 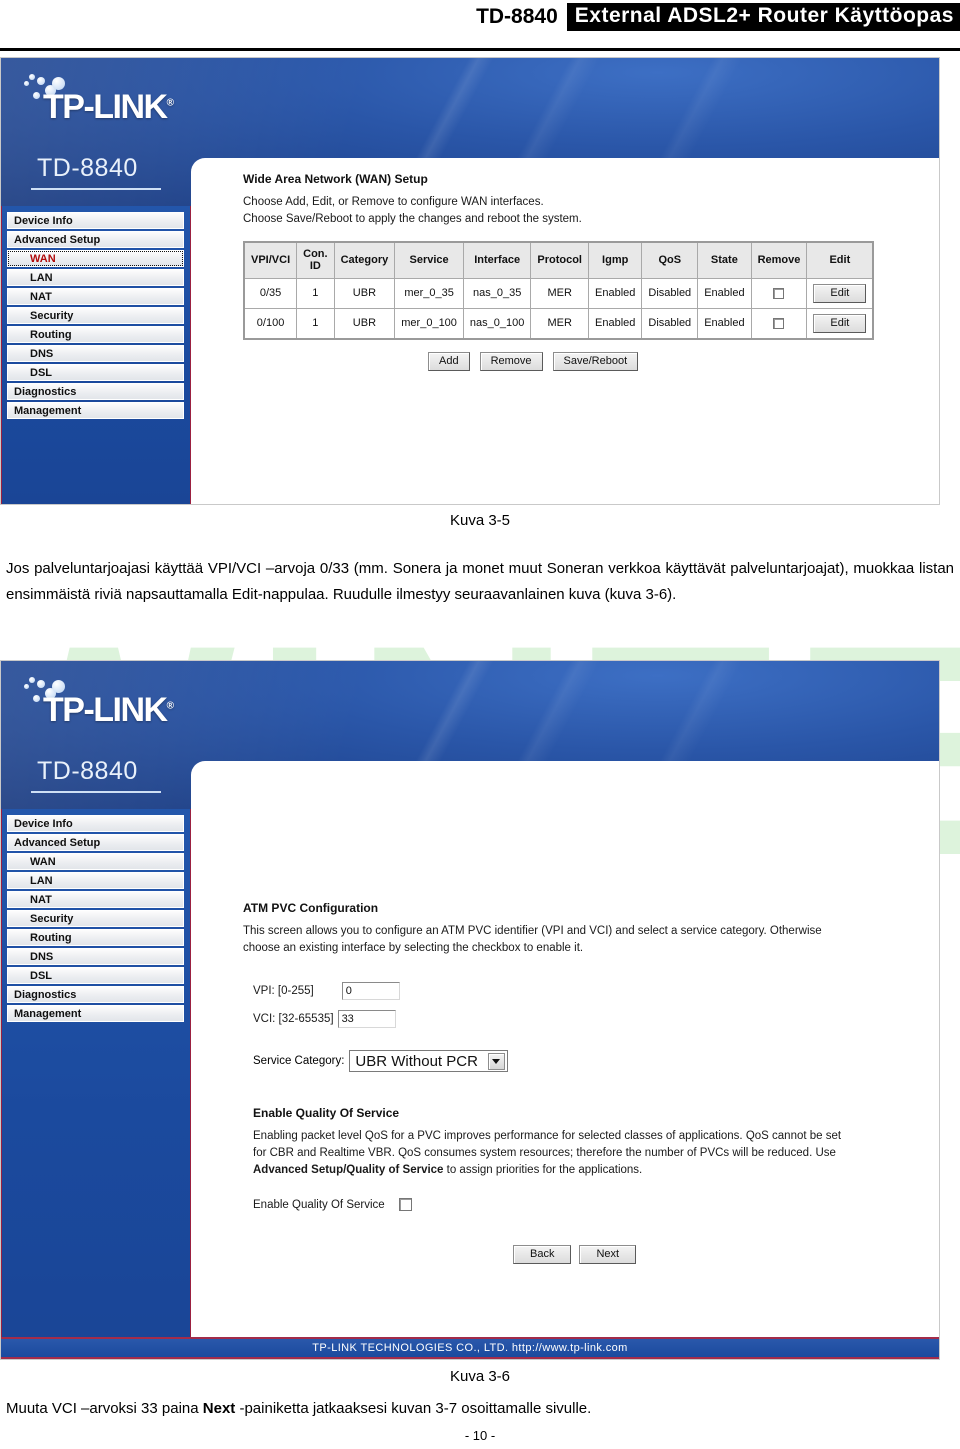 What do you see at coordinates (416, 1061) in the screenshot?
I see `service-category-selected-value: UBR Without PCR` at bounding box center [416, 1061].